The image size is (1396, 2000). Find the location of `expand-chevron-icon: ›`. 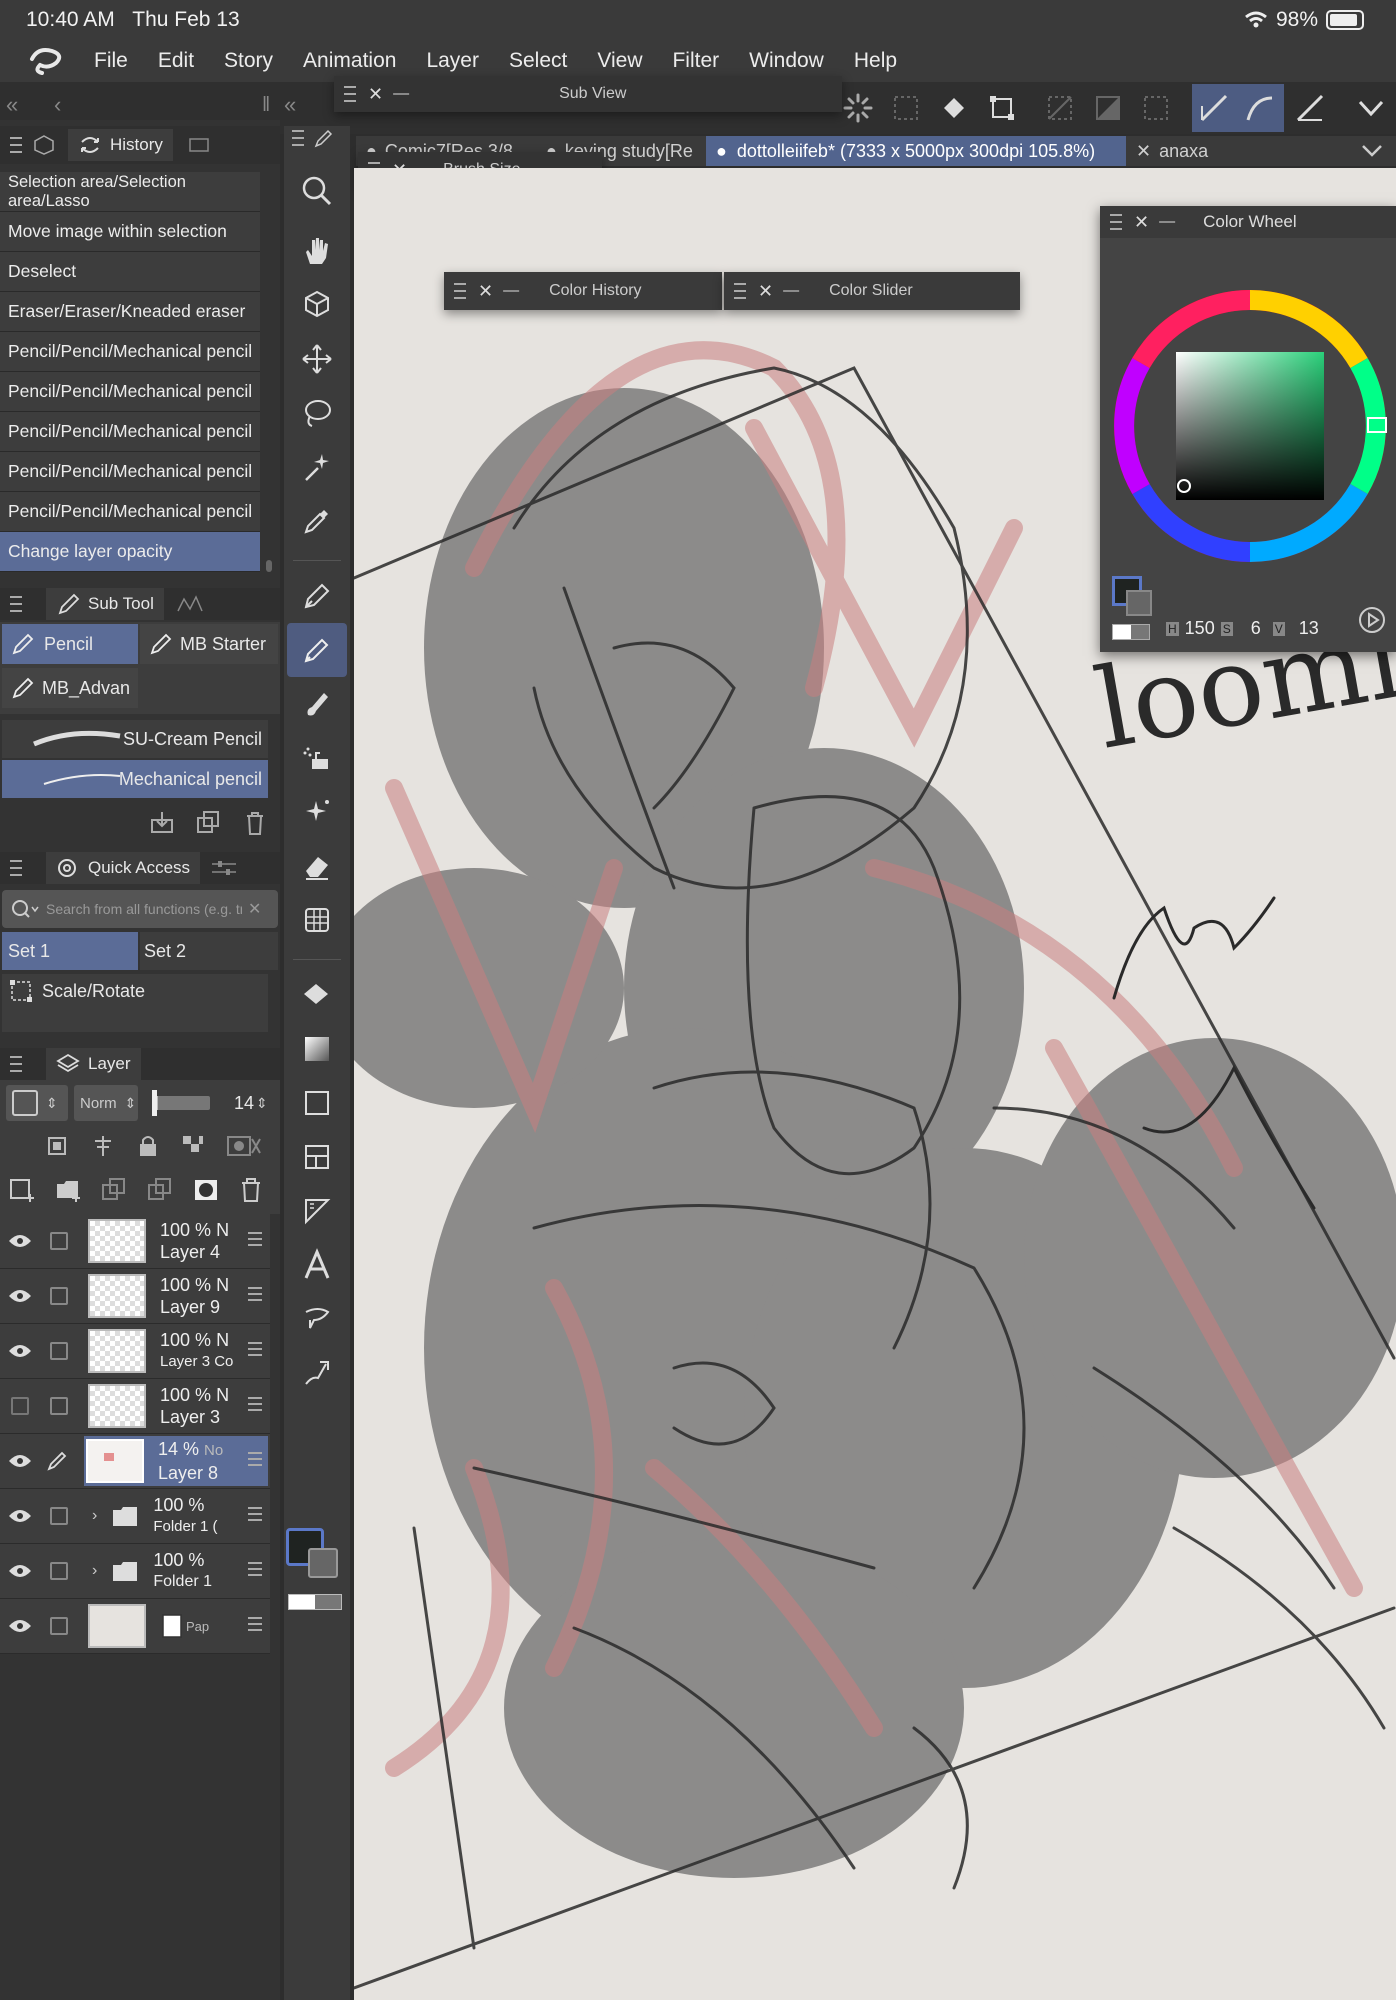

expand-chevron-icon: › is located at coordinates (94, 1571).